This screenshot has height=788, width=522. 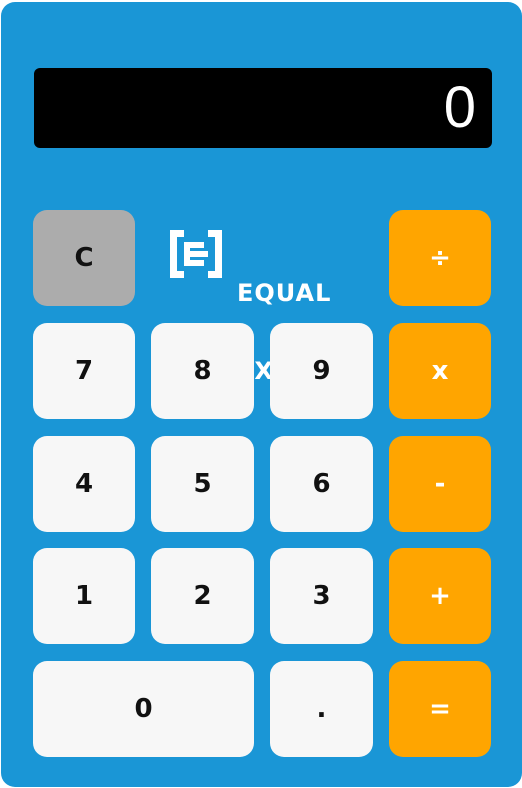 I want to click on decimal-button: ., so click(x=321, y=709).